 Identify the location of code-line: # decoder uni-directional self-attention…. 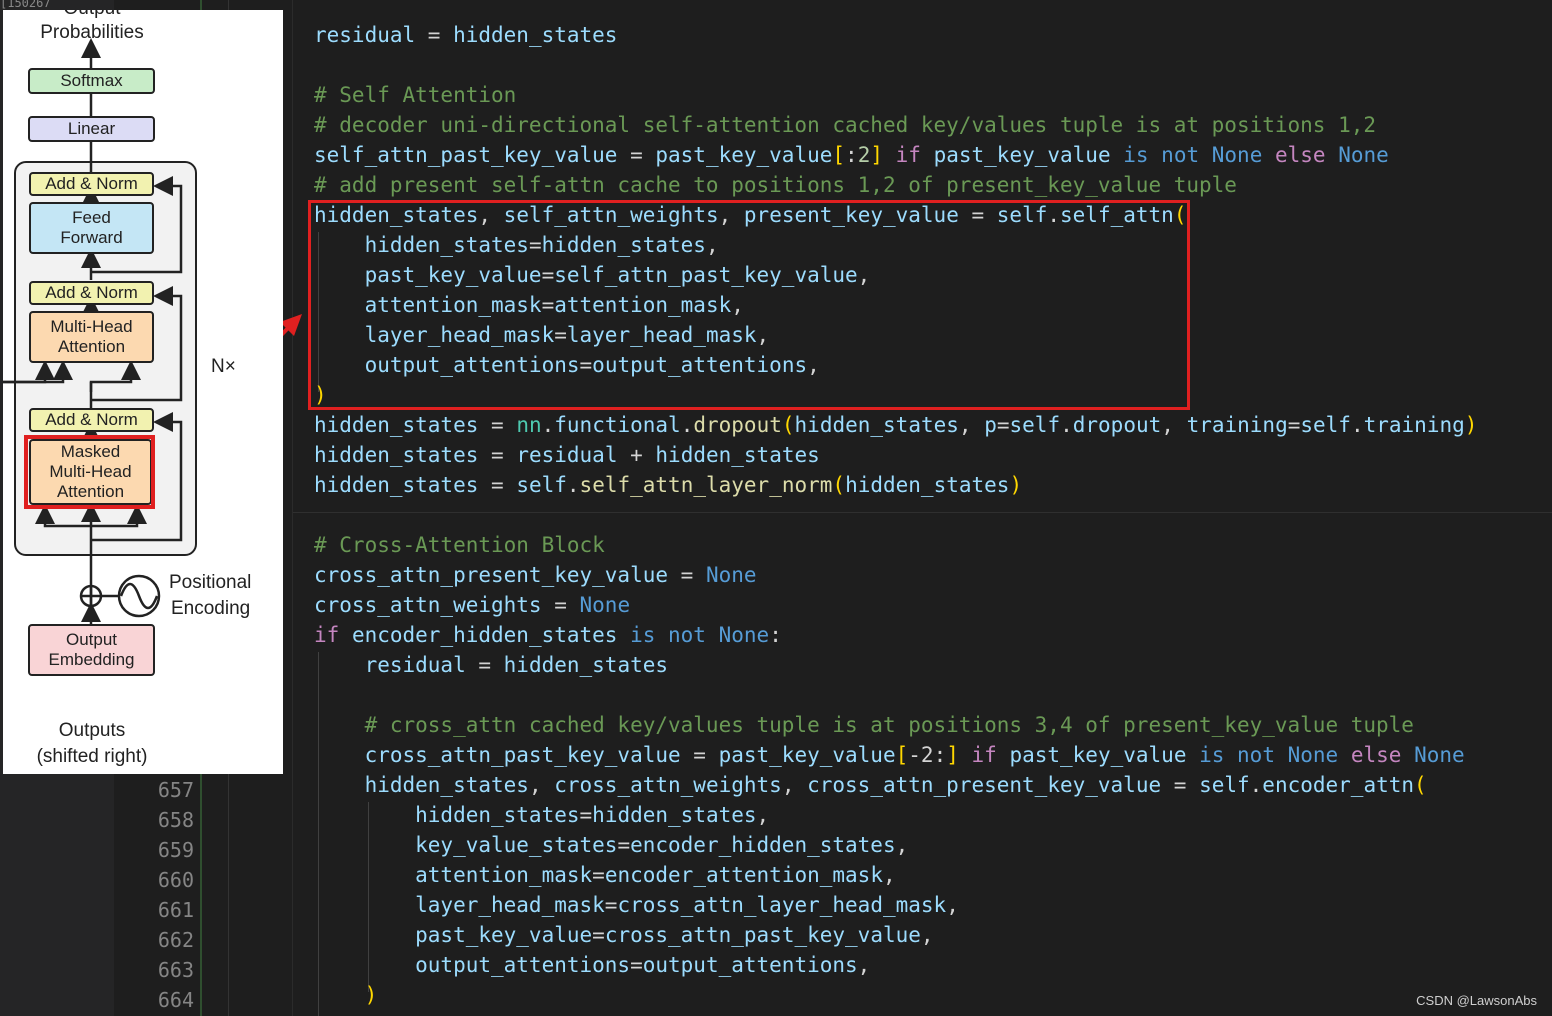
(845, 125).